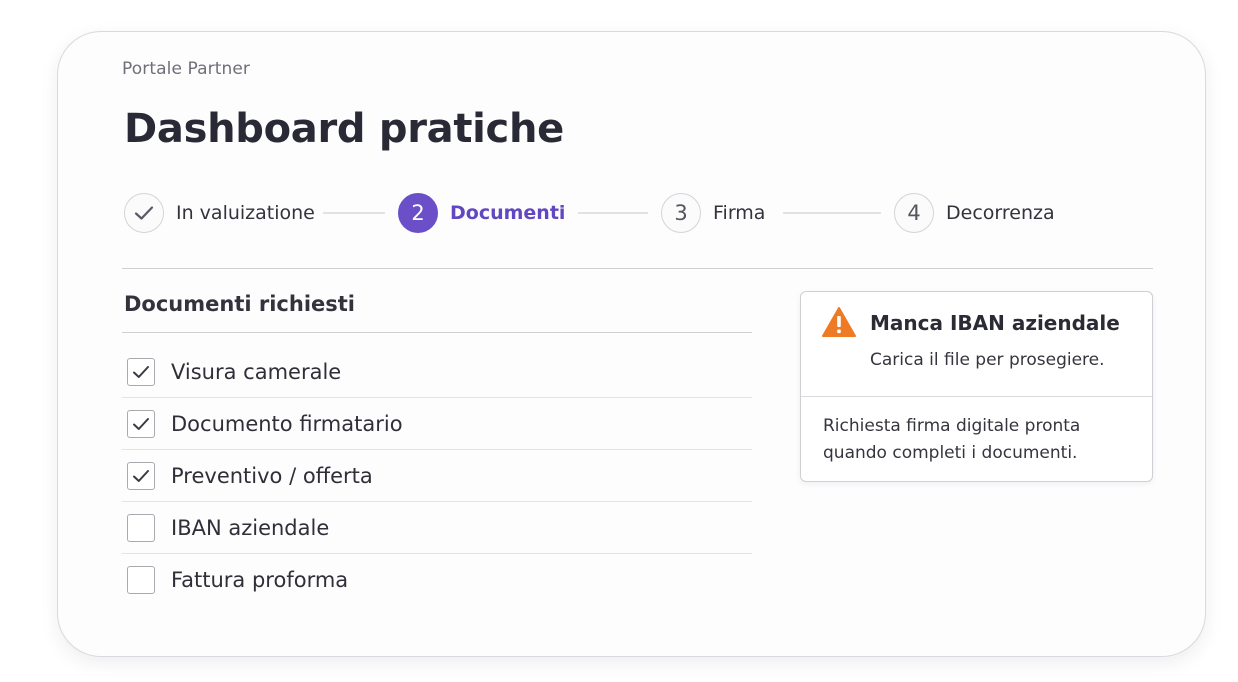 Image resolution: width=1238 pixels, height=682 pixels. I want to click on document-label: IBAN aziendale, so click(250, 527).